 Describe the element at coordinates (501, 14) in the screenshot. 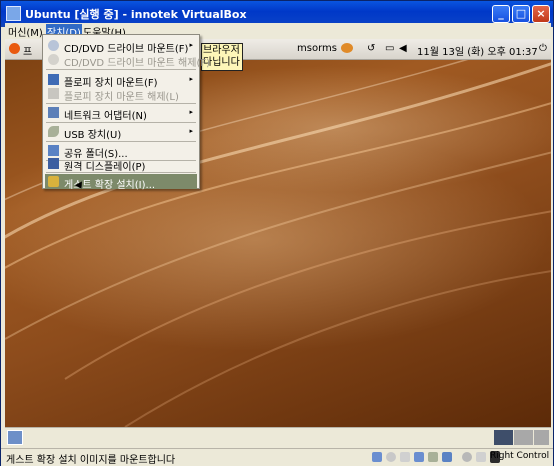

I see `minimize-button: _` at that location.